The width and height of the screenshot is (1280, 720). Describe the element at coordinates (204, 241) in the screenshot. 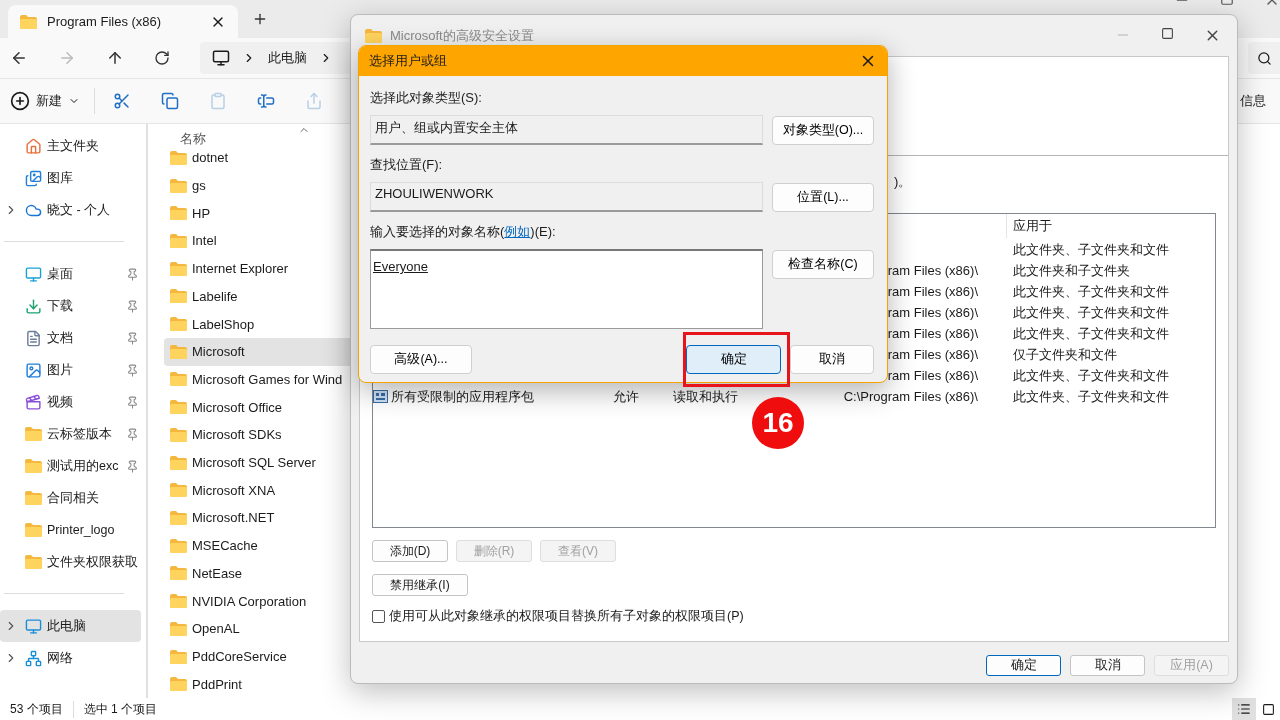

I see `file-name: Intel` at that location.